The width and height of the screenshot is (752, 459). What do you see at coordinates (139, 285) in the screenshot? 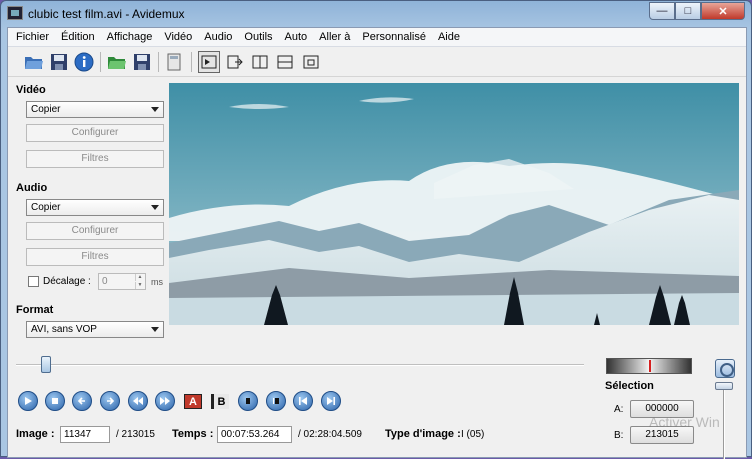
I see `spin-down-icon: ▼` at bounding box center [139, 285].